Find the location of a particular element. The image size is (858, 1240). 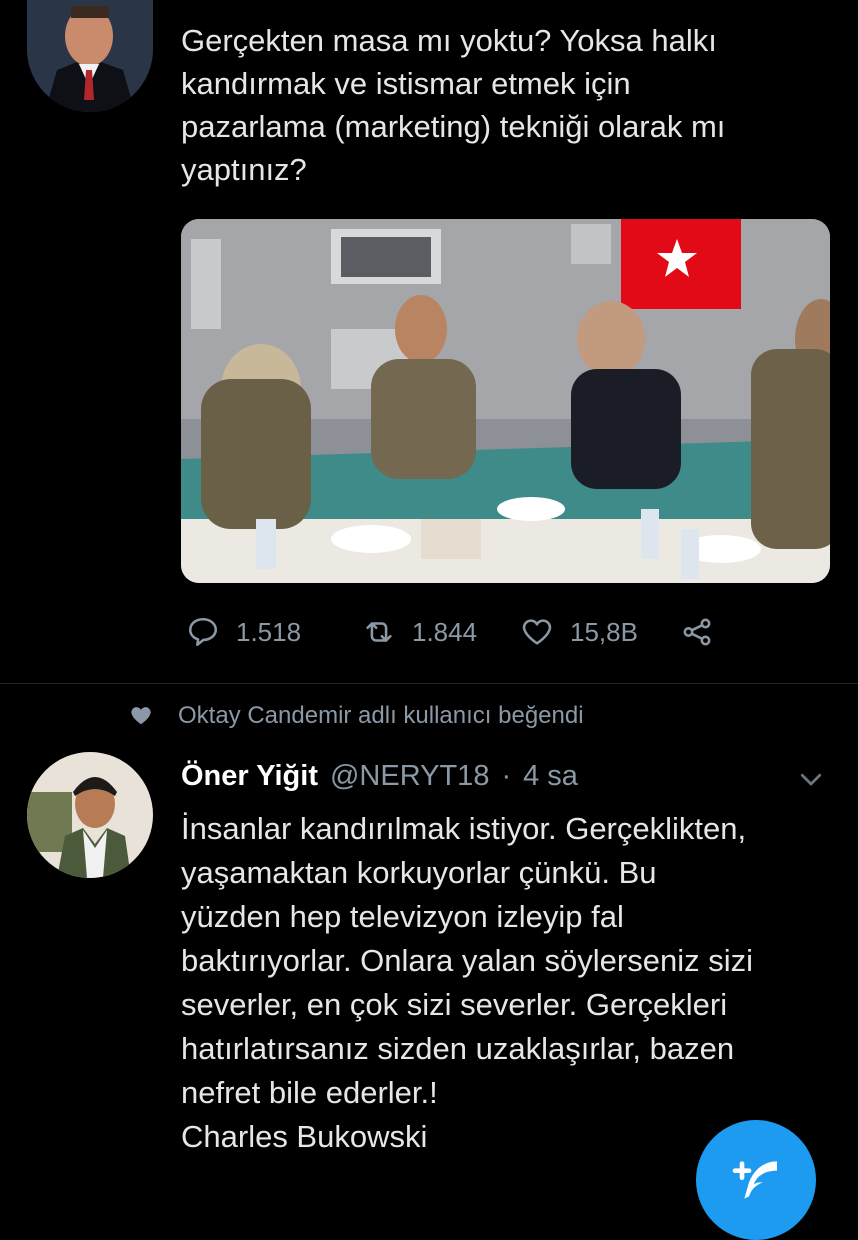

social-context-text: Oktay Candemir adlı kullanıcı beğendi is located at coordinates (381, 715).